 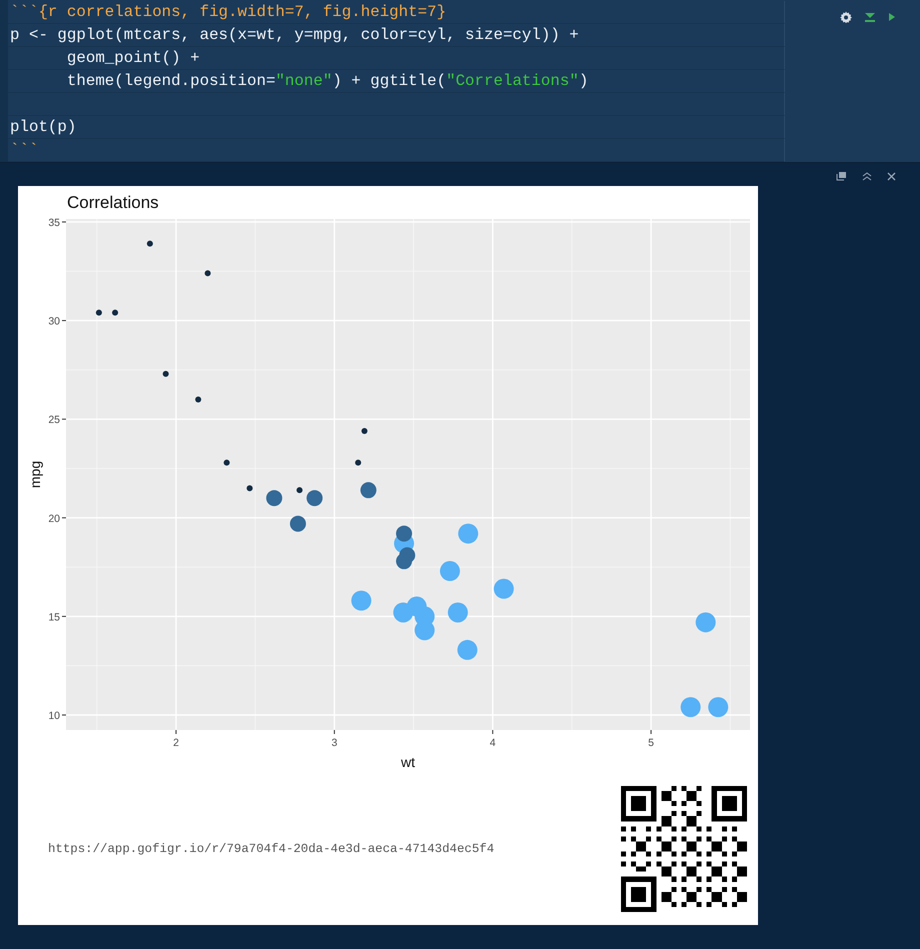 What do you see at coordinates (54, 322) in the screenshot?
I see `y-tick-label: 30` at bounding box center [54, 322].